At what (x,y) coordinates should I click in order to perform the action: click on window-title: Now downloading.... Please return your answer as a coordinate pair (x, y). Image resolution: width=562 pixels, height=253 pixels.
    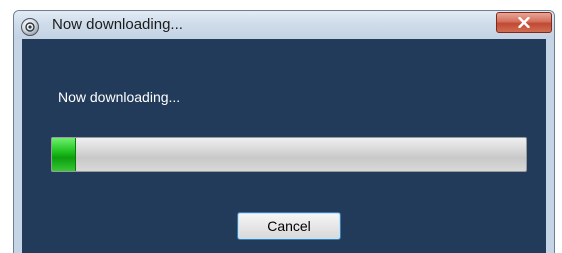
    Looking at the image, I should click on (117, 24).